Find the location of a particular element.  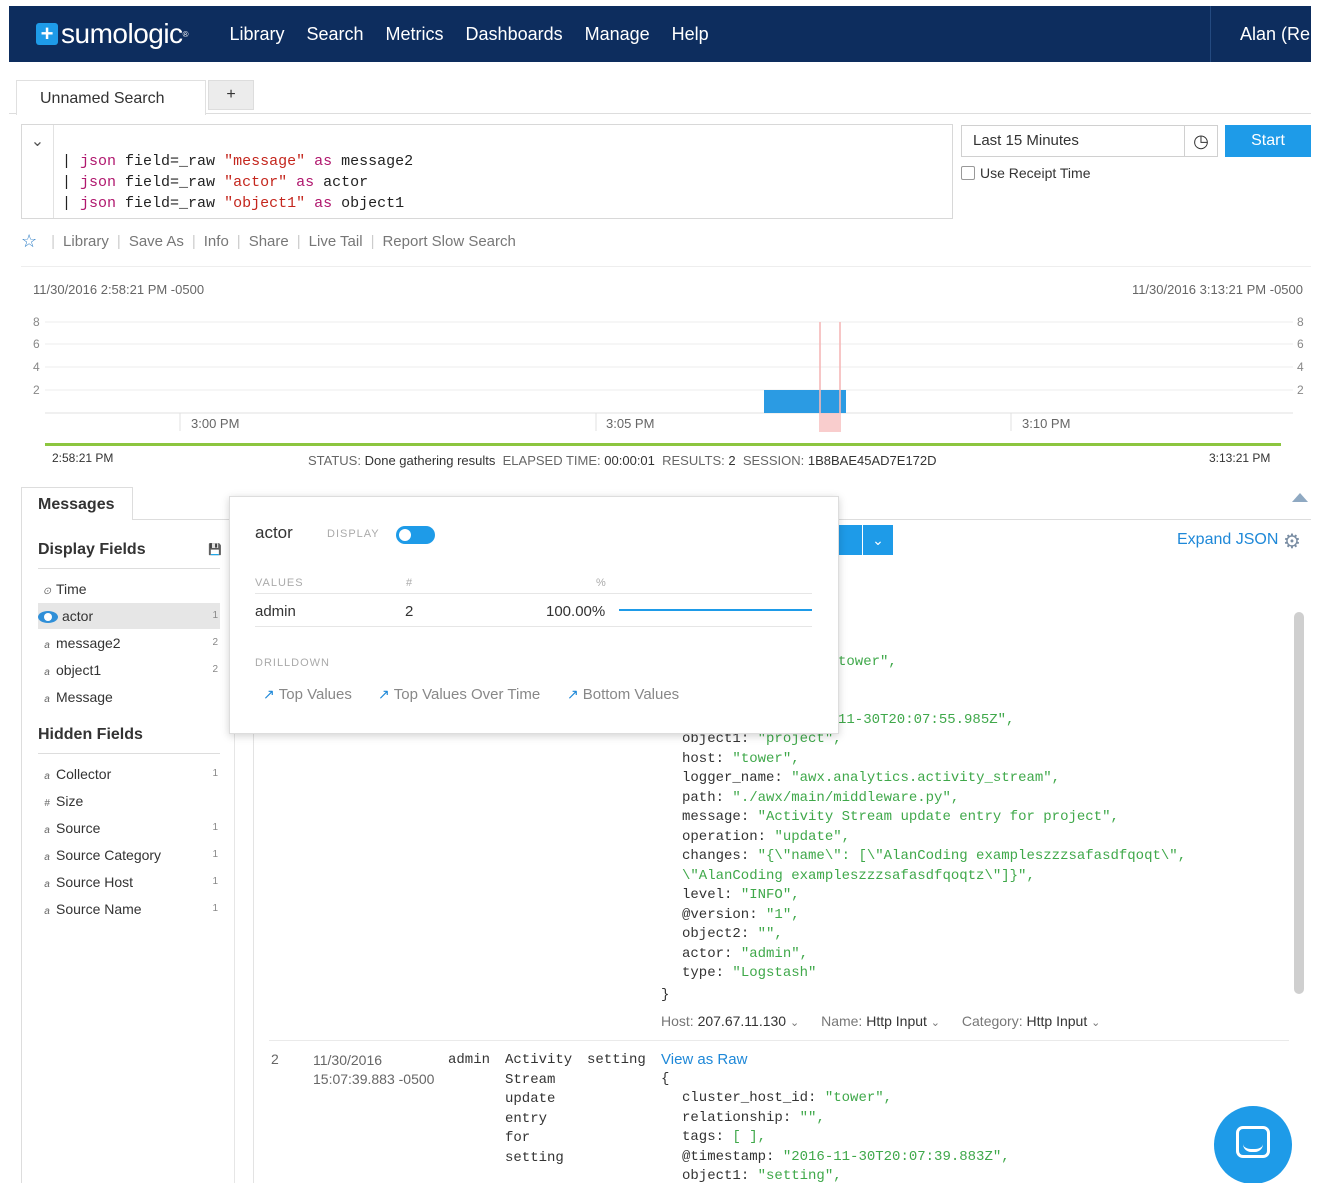

display-toggle is located at coordinates (415, 535).